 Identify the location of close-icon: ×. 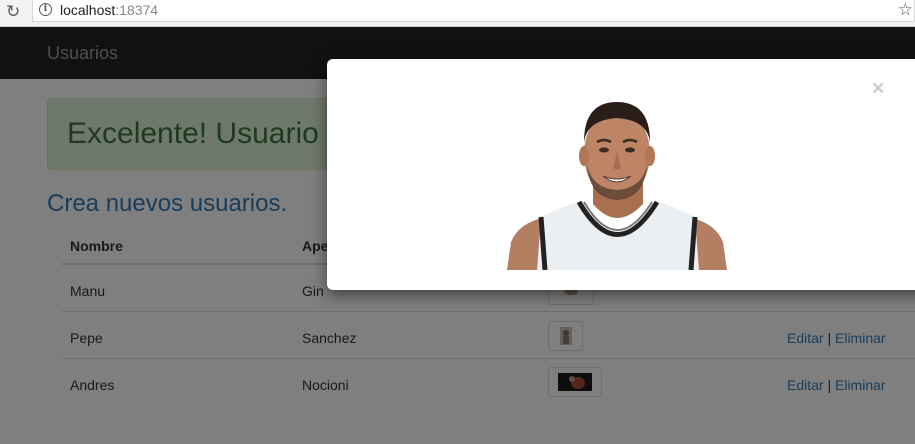
(878, 88).